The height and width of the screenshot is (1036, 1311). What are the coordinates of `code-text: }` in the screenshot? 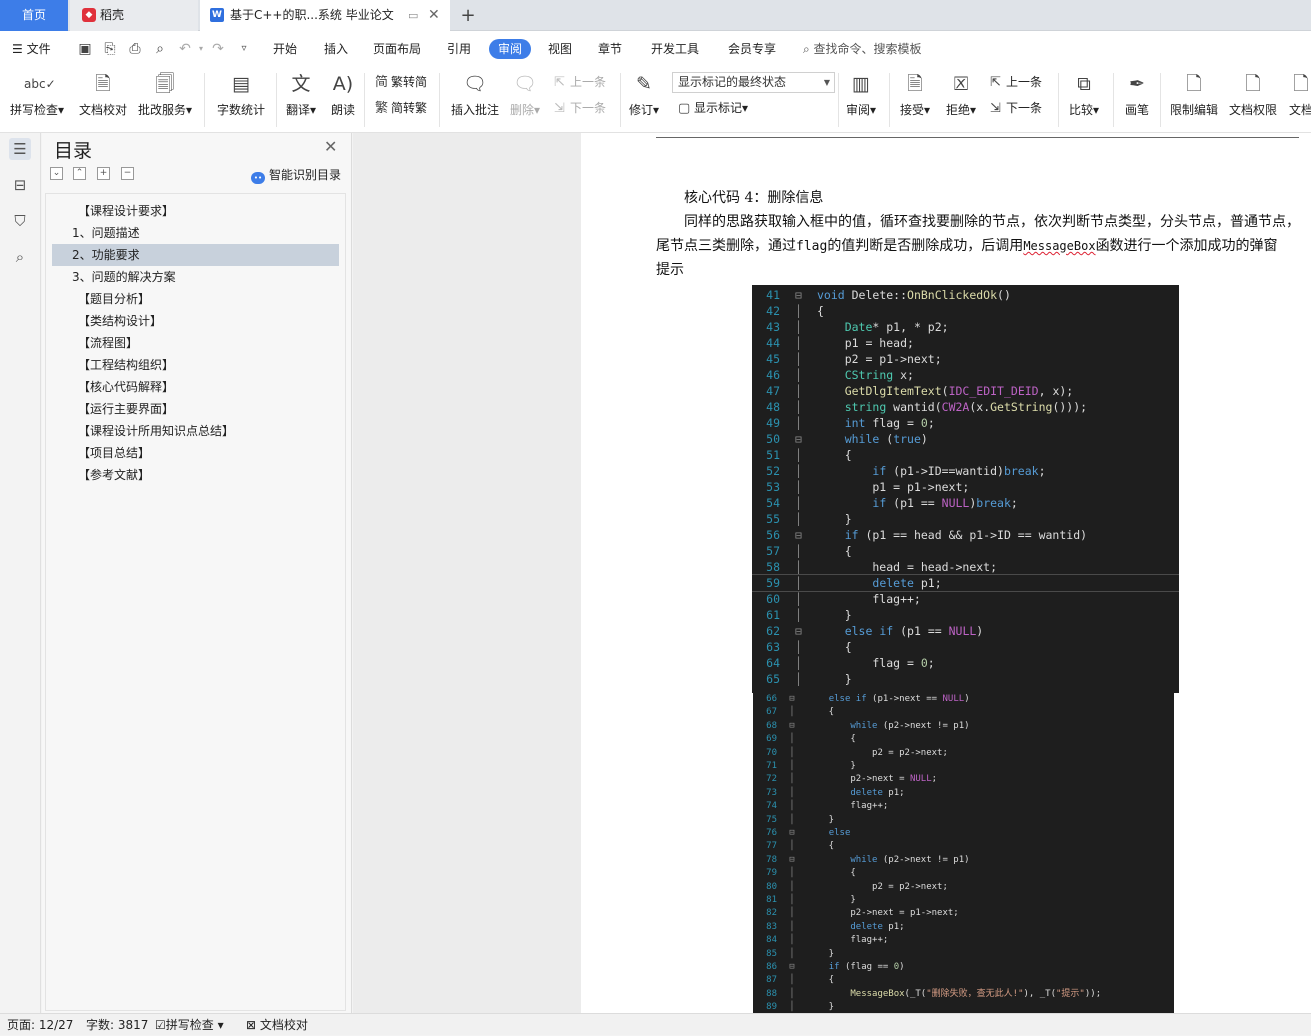 It's located at (831, 900).